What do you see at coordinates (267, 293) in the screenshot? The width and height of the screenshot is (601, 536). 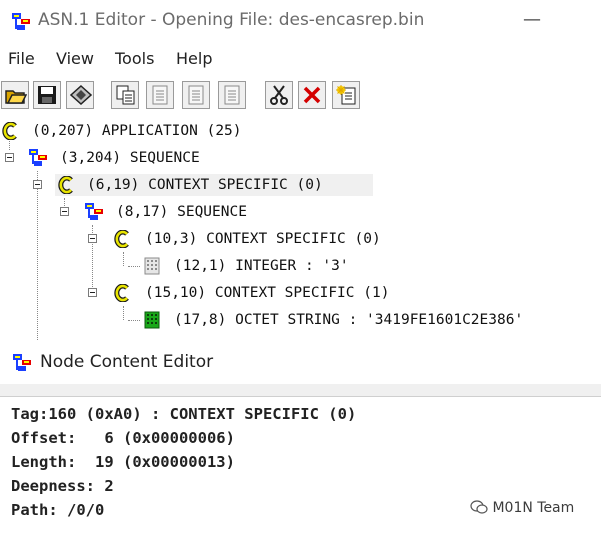 I see `tree-node-label: (15,10) CONTEXT SPECIFIC (1)` at bounding box center [267, 293].